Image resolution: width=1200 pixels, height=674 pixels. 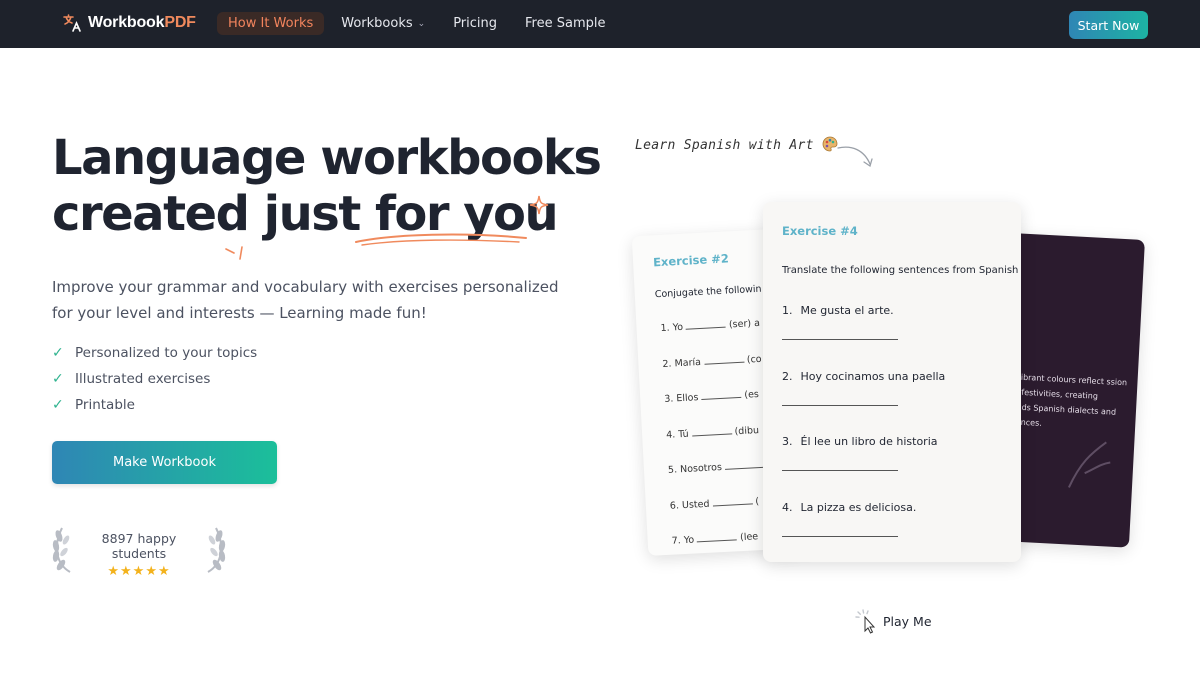 I want to click on list-item: 1. Me gusta el arte., so click(x=863, y=337).